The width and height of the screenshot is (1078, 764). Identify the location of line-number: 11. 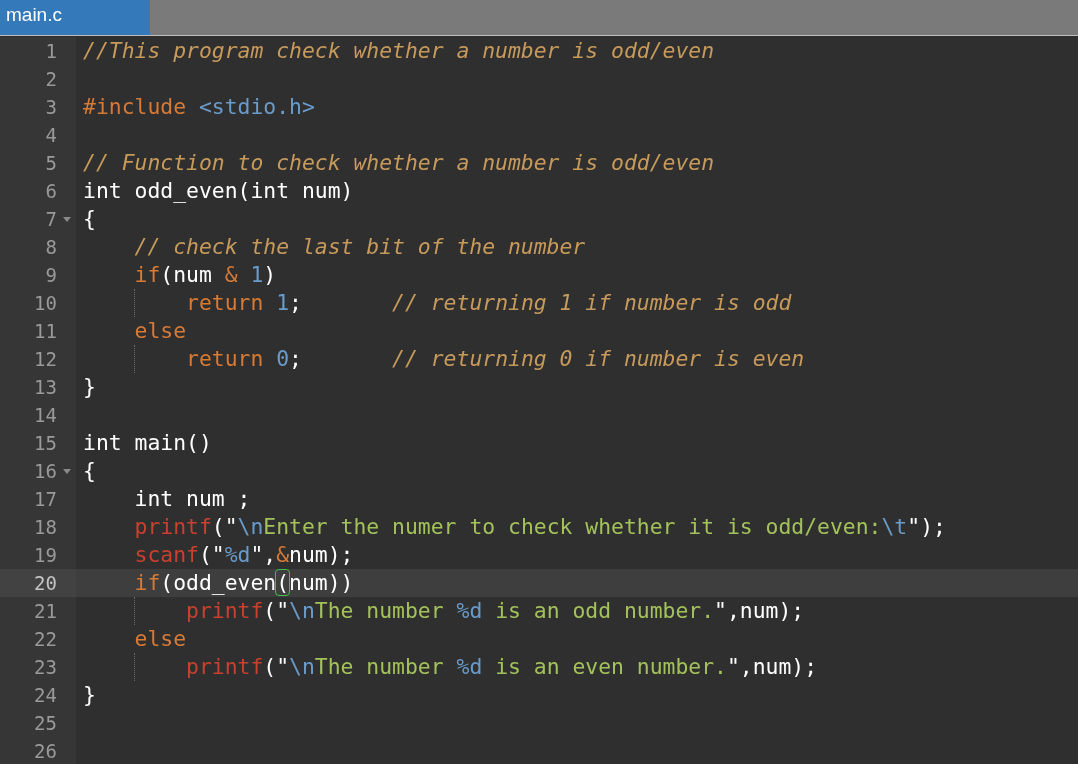
(45, 331).